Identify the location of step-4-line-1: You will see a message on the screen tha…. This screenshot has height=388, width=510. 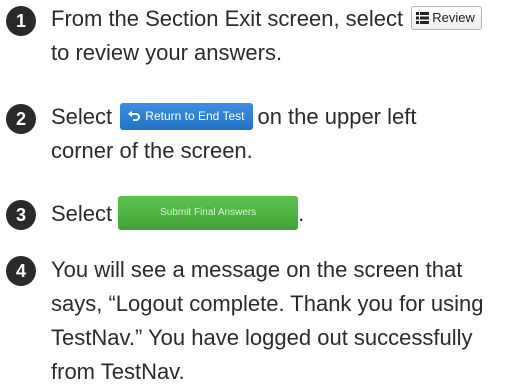
(257, 269).